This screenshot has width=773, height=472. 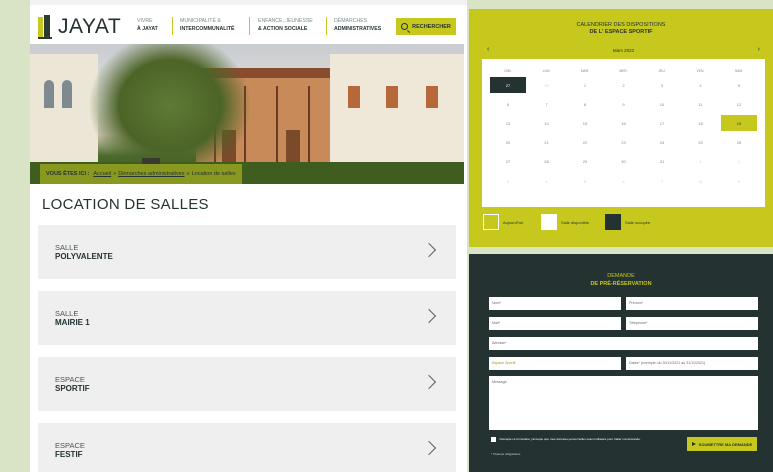 What do you see at coordinates (247, 384) in the screenshot?
I see `room-card-sportif: ESPACE SPORTIF` at bounding box center [247, 384].